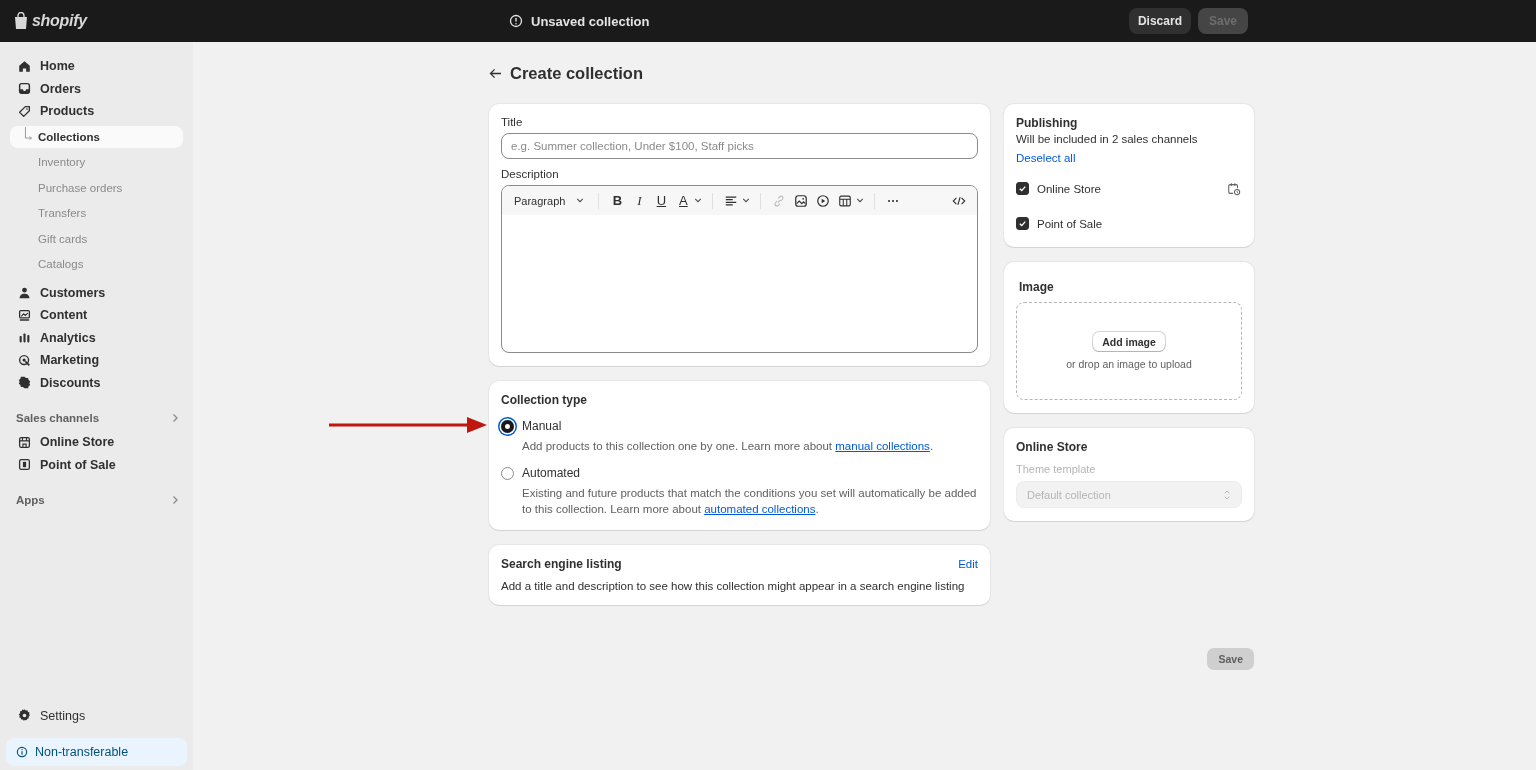  I want to click on target-icon, so click(24, 360).